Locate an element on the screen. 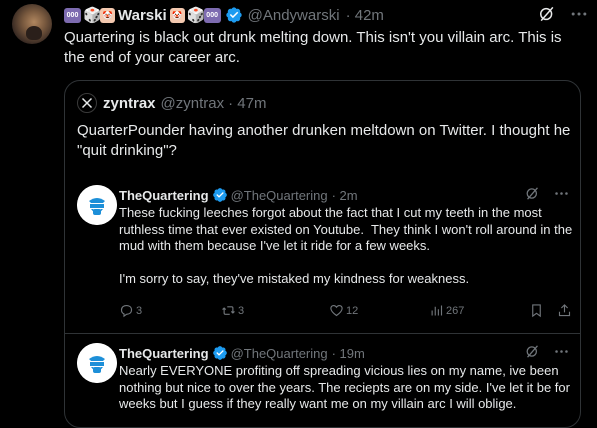 This screenshot has height=428, width=597. like-count: 12 is located at coordinates (352, 310).